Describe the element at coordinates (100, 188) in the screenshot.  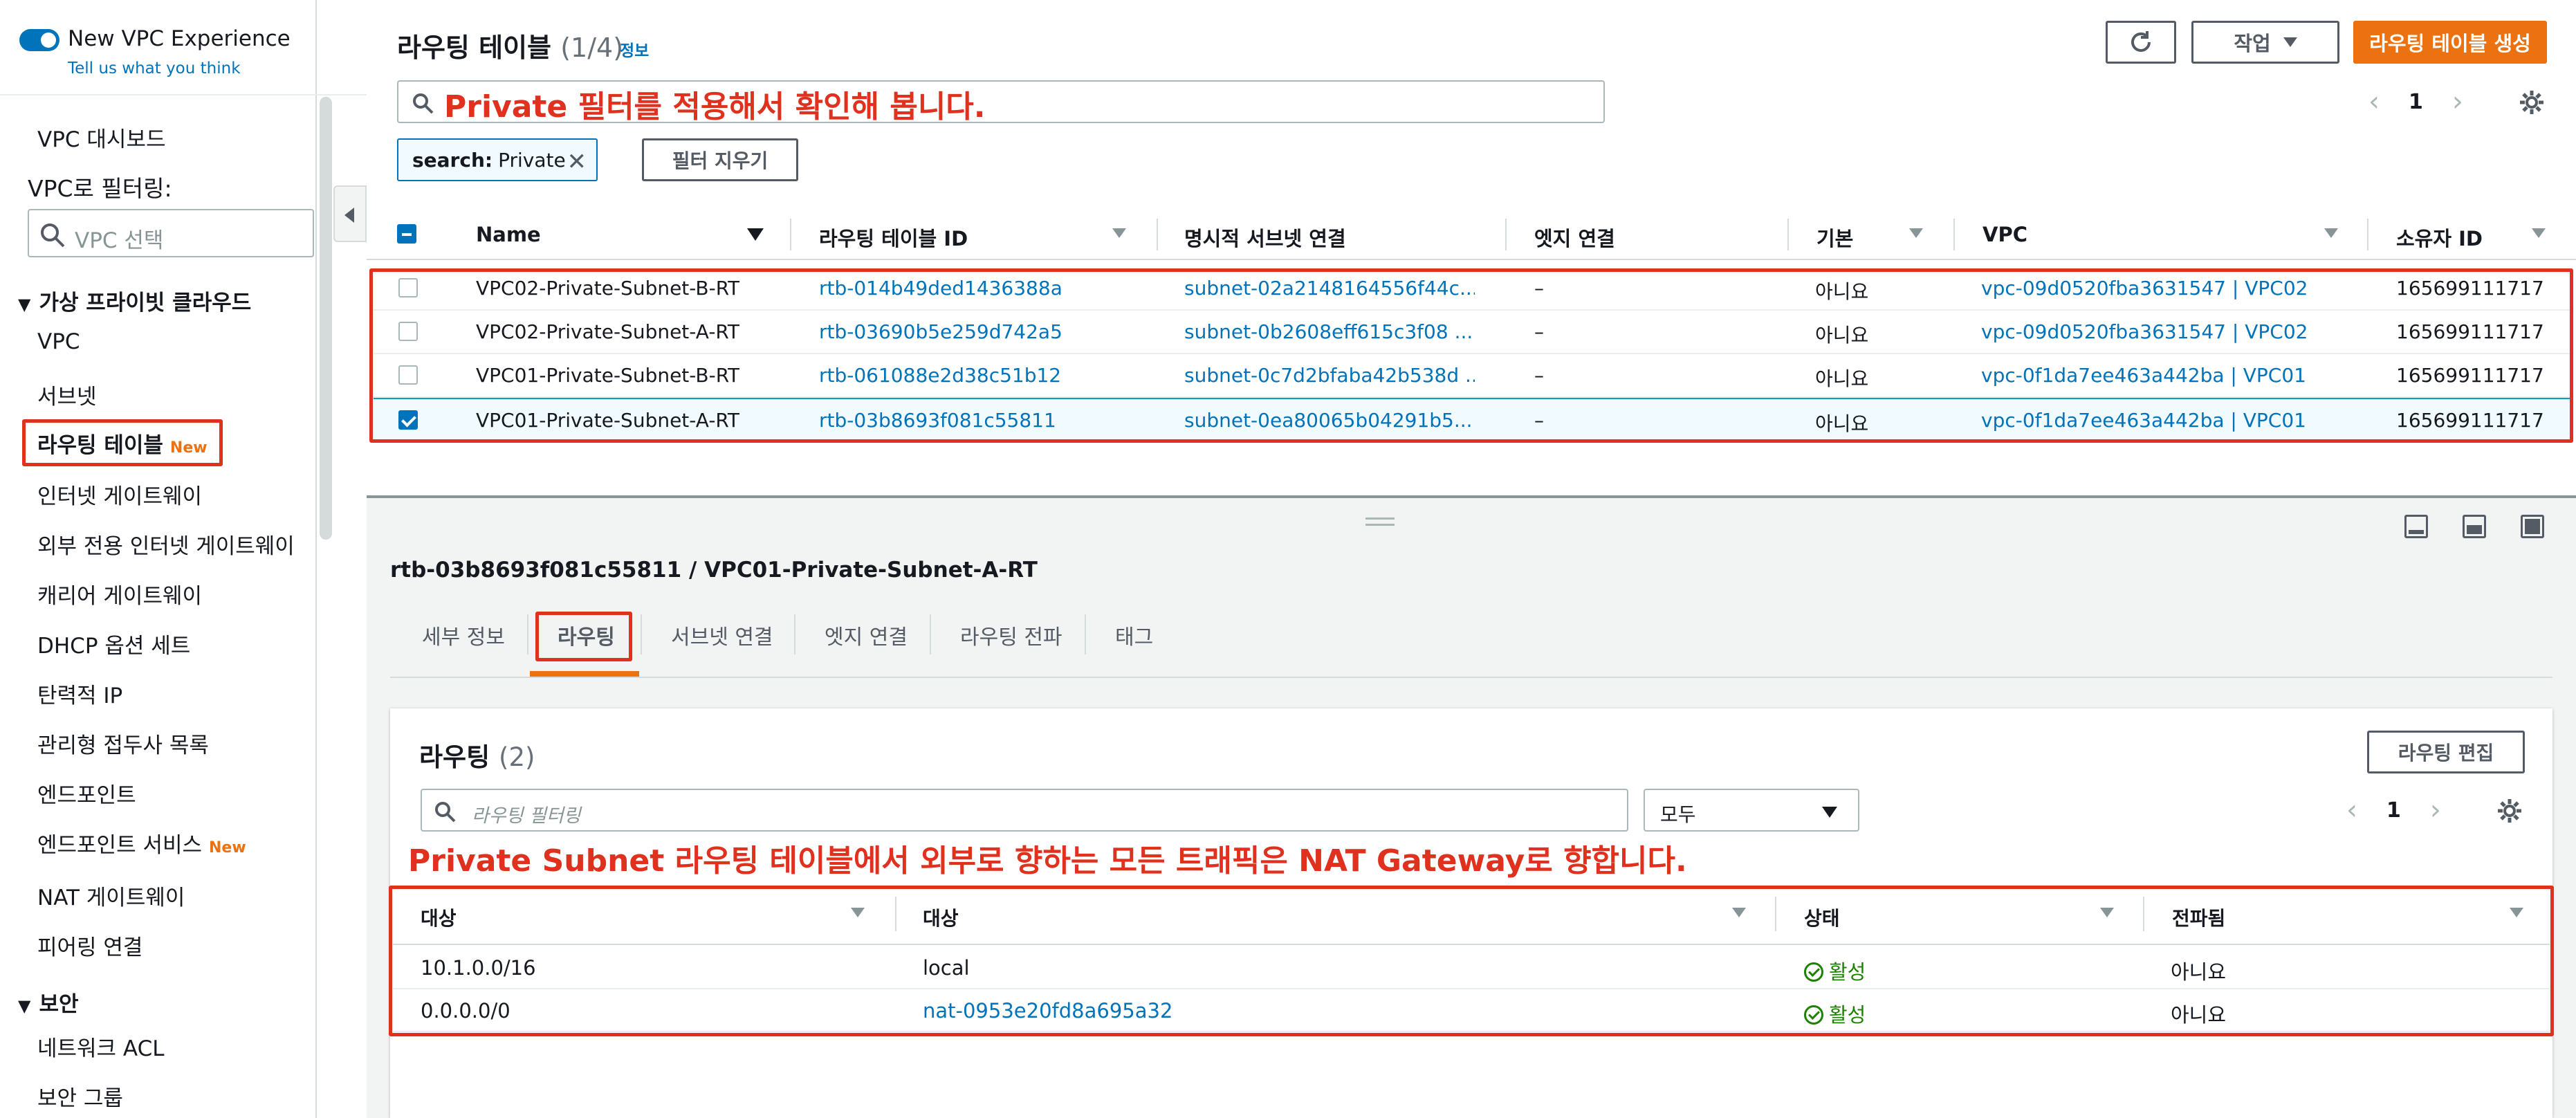
I see `vpc-filter-label: VPC로 필터링:` at that location.